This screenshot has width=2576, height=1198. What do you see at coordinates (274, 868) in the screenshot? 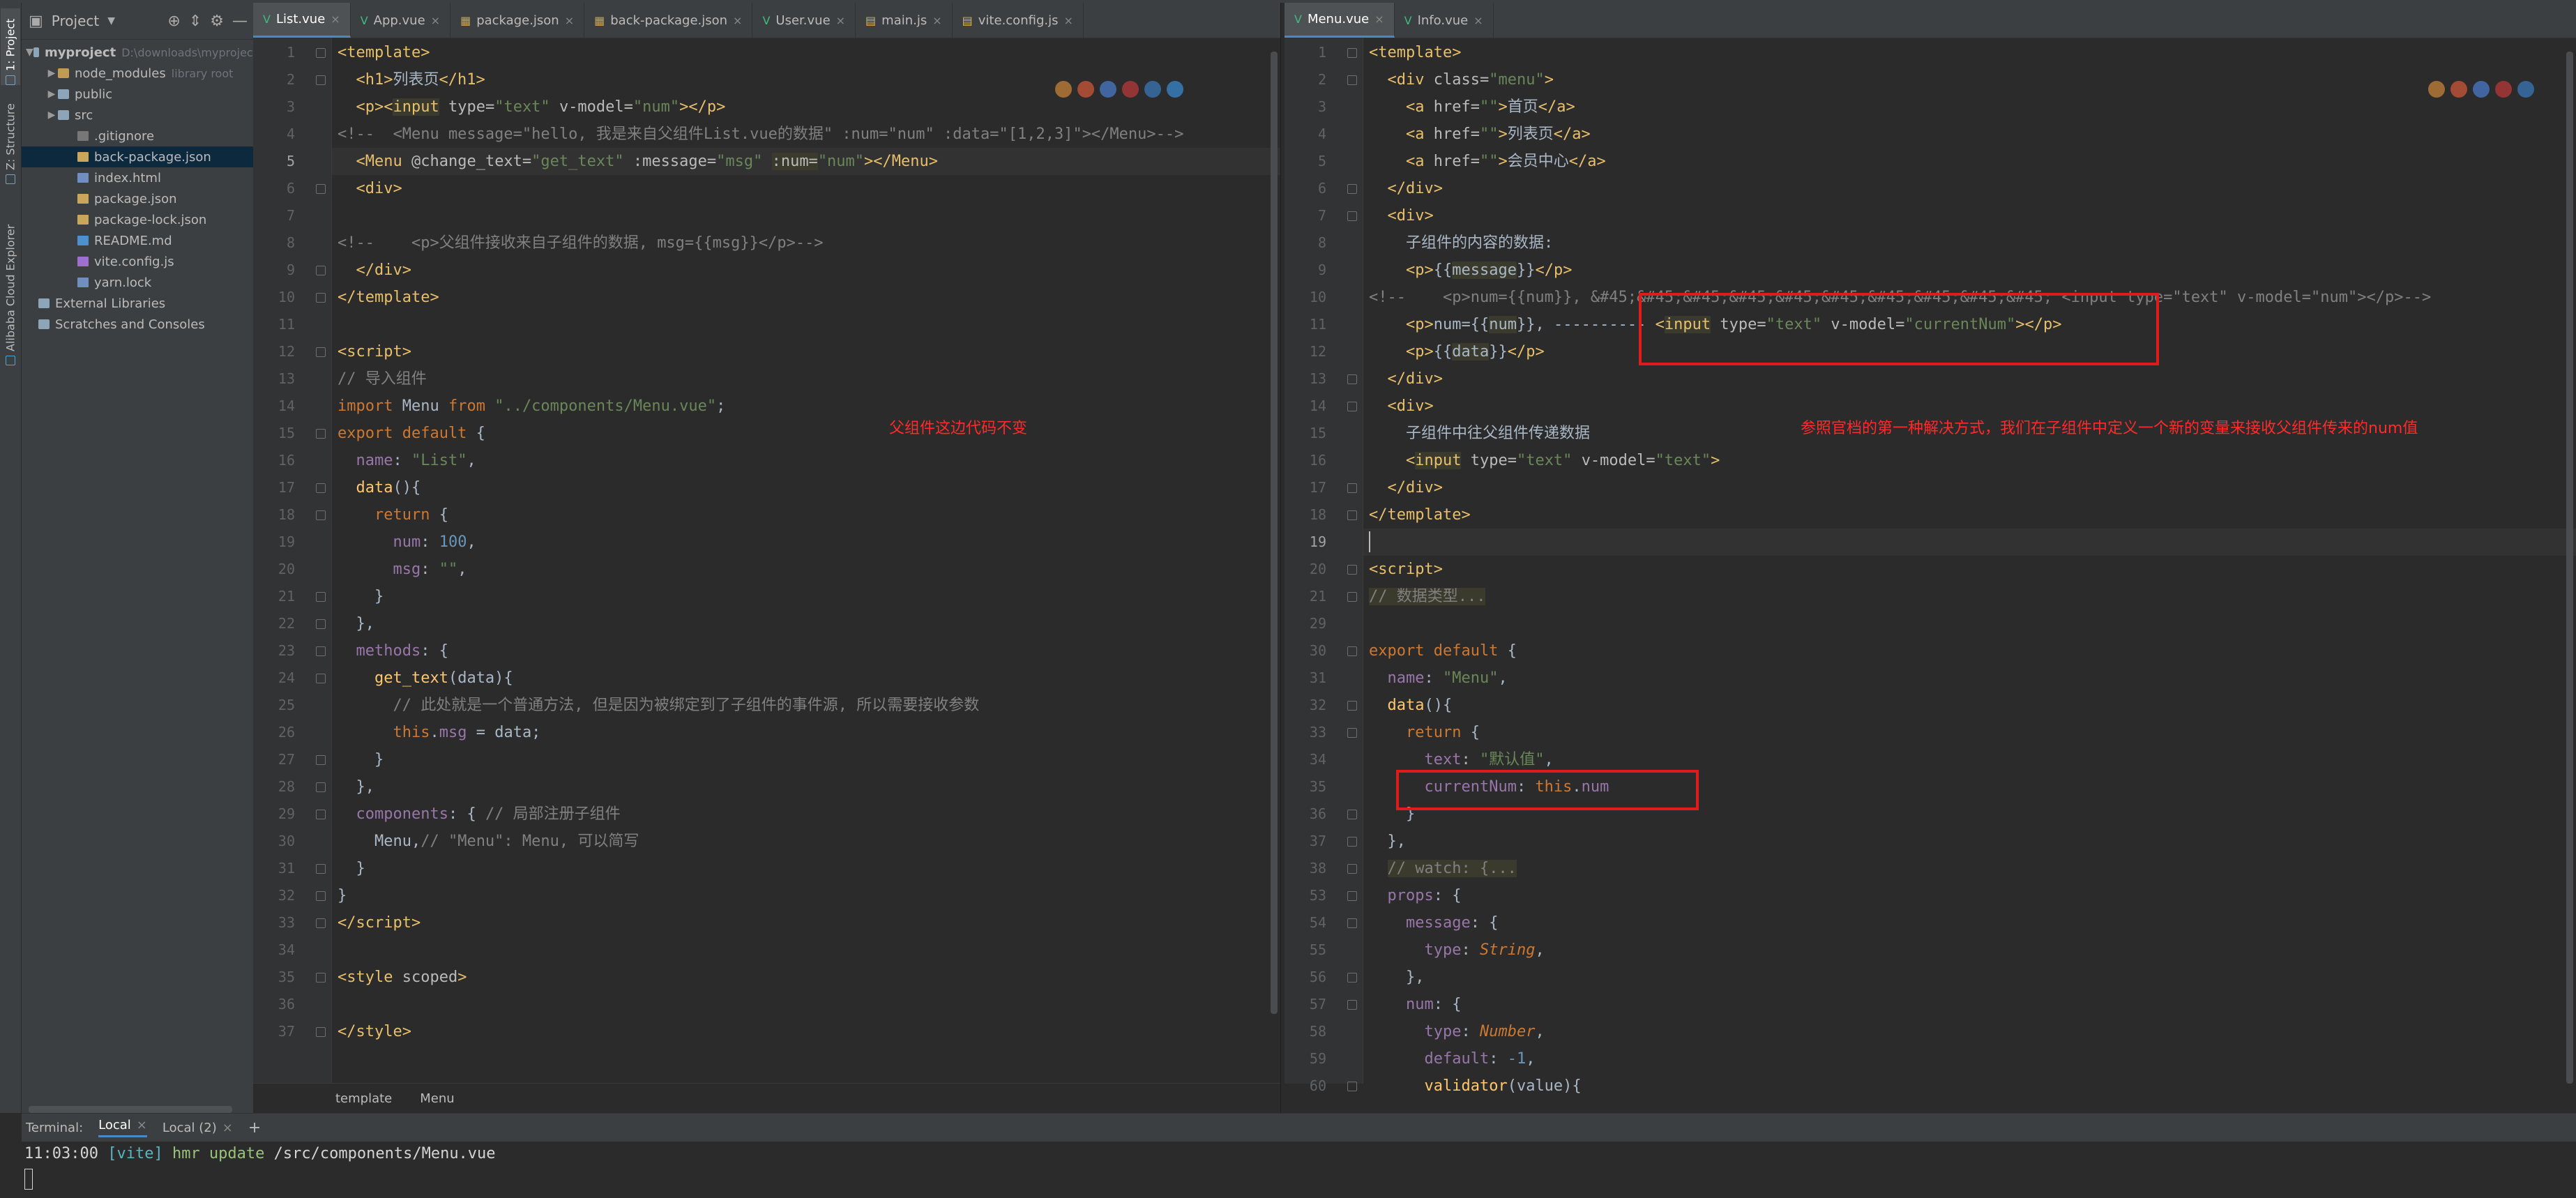
I see `line-number: 31` at bounding box center [274, 868].